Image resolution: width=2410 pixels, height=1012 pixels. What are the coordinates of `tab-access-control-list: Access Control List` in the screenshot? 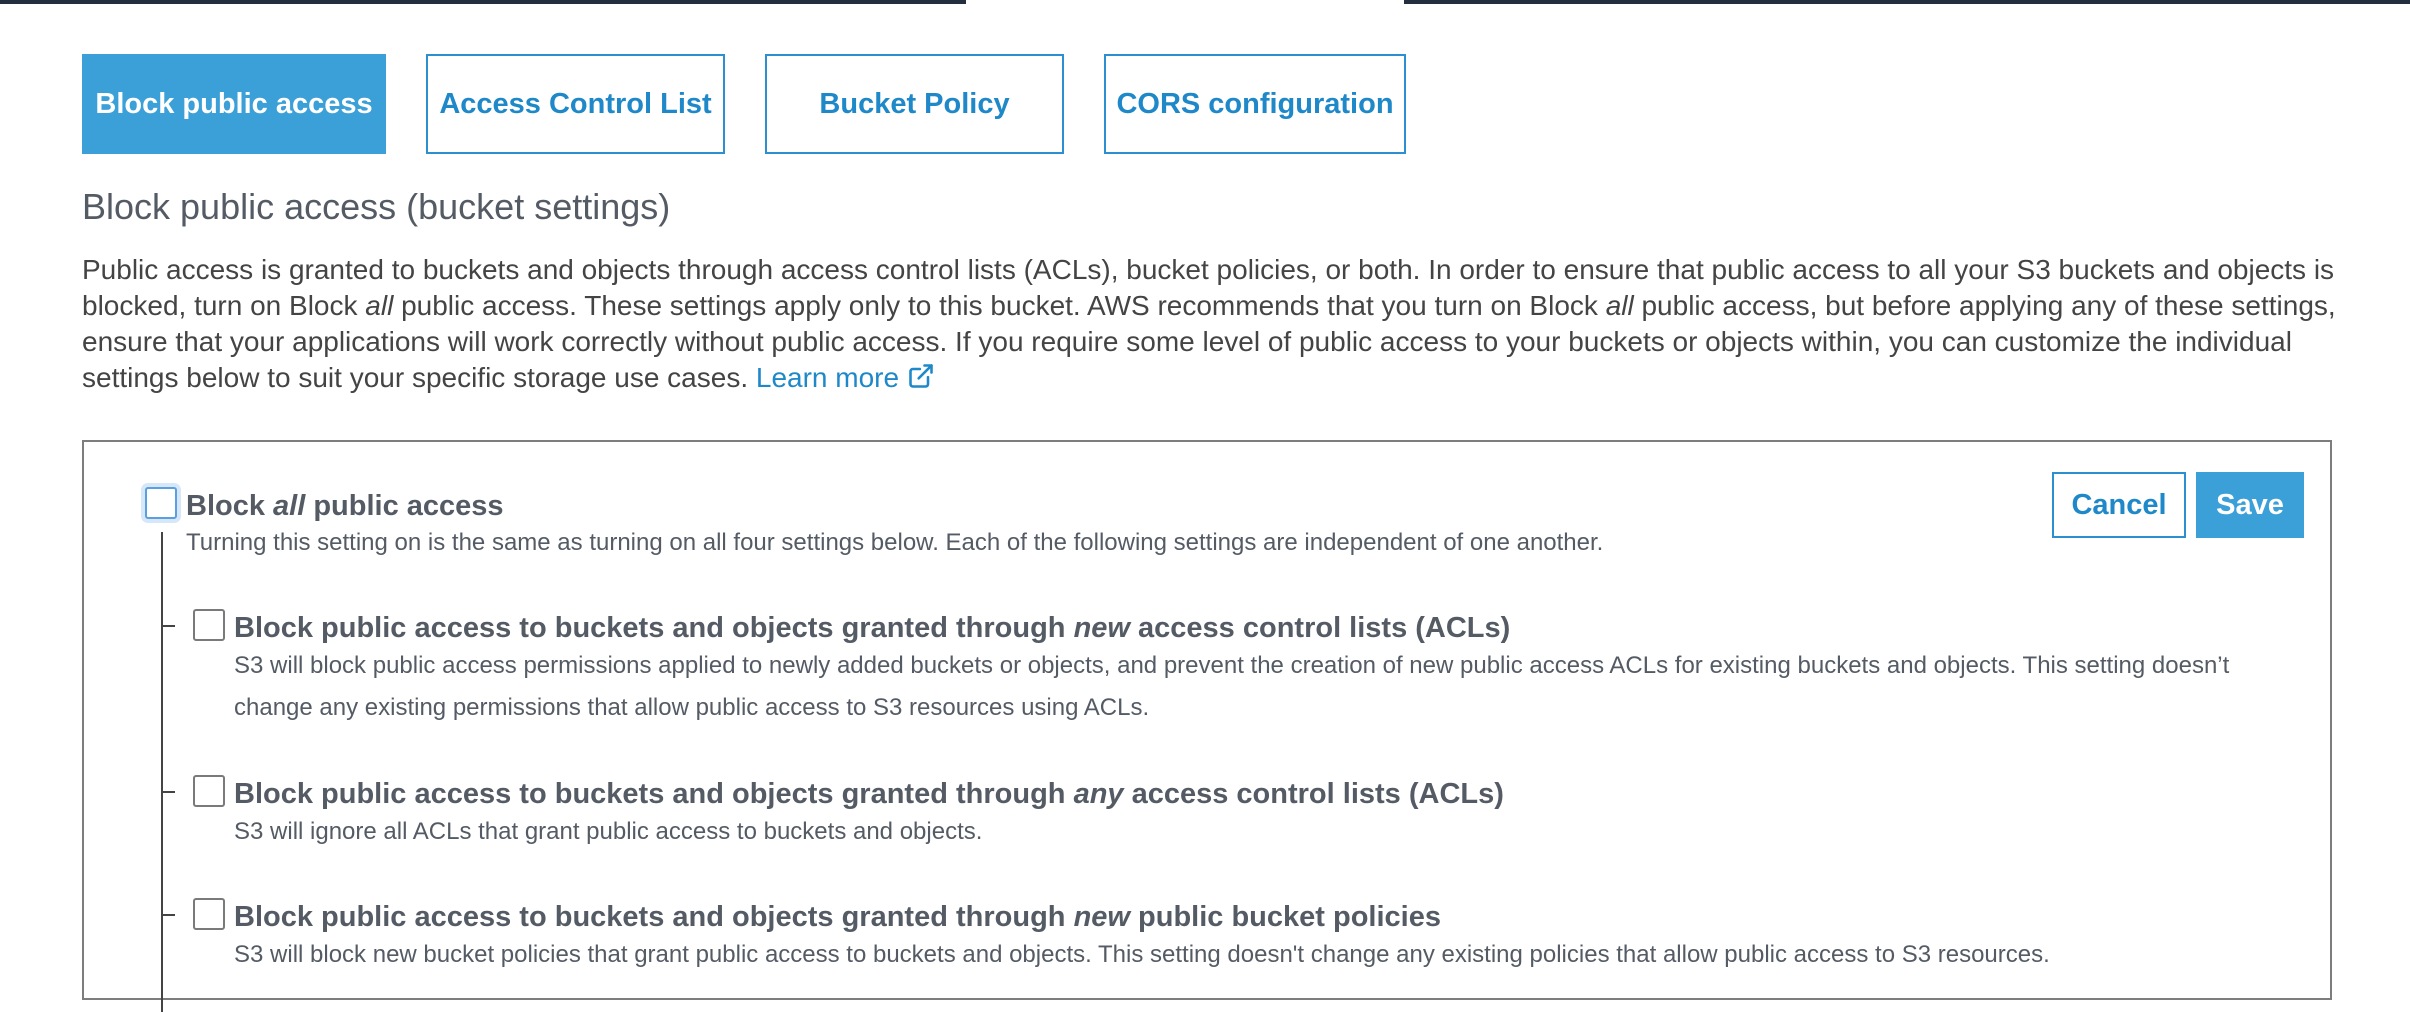 It's located at (575, 104).